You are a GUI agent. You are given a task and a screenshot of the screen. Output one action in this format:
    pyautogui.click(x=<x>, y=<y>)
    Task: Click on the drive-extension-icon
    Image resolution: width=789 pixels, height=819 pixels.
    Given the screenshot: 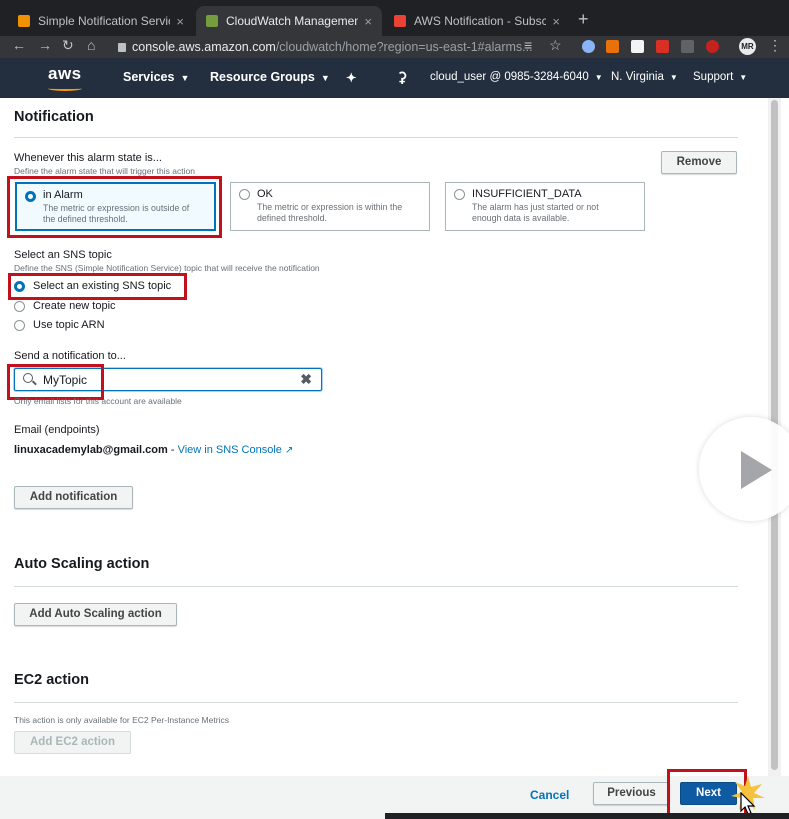 What is the action you would take?
    pyautogui.click(x=588, y=46)
    